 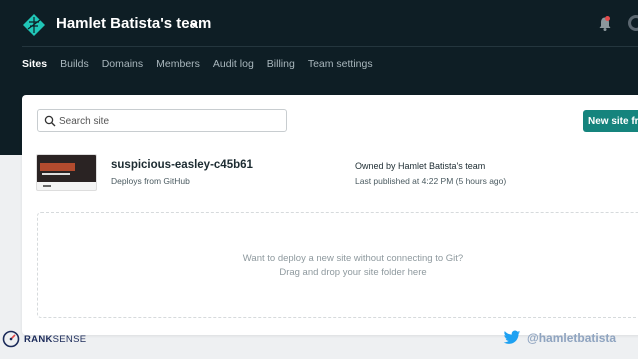 I want to click on nav-tab-builds: Builds, so click(x=74, y=64).